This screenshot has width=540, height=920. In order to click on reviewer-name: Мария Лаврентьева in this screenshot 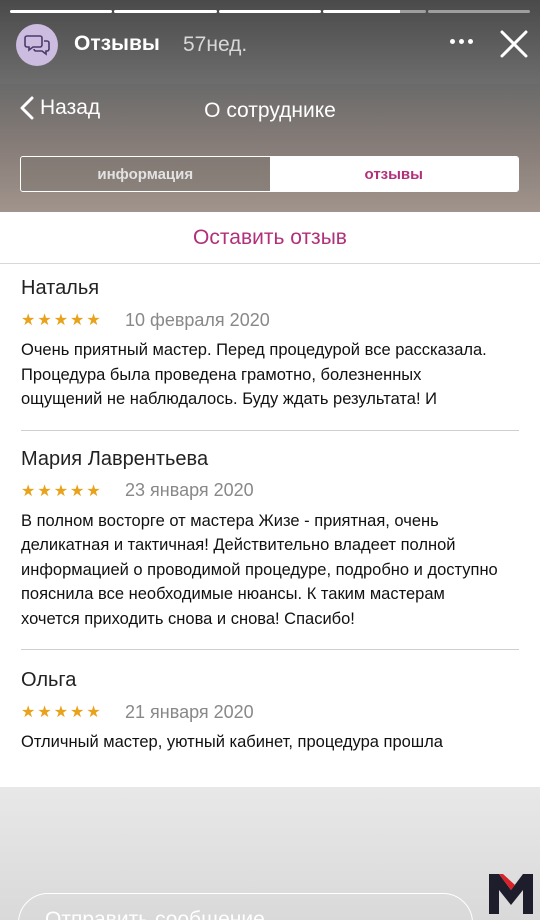, I will do `click(115, 458)`.